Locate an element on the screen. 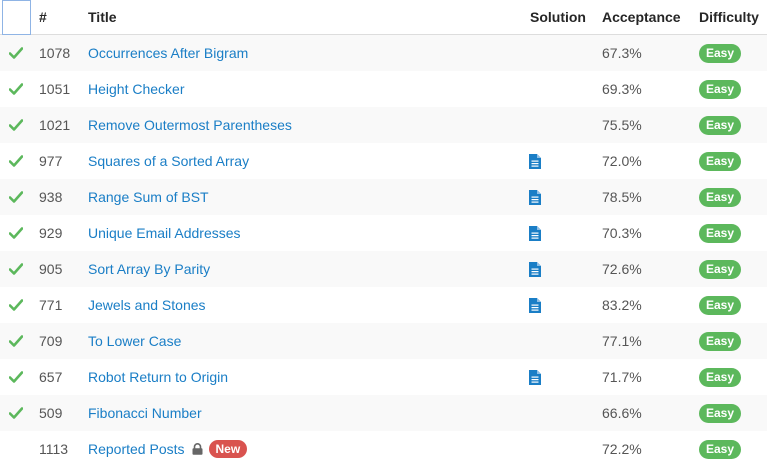  acceptance-rate: 78.5% is located at coordinates (622, 197).